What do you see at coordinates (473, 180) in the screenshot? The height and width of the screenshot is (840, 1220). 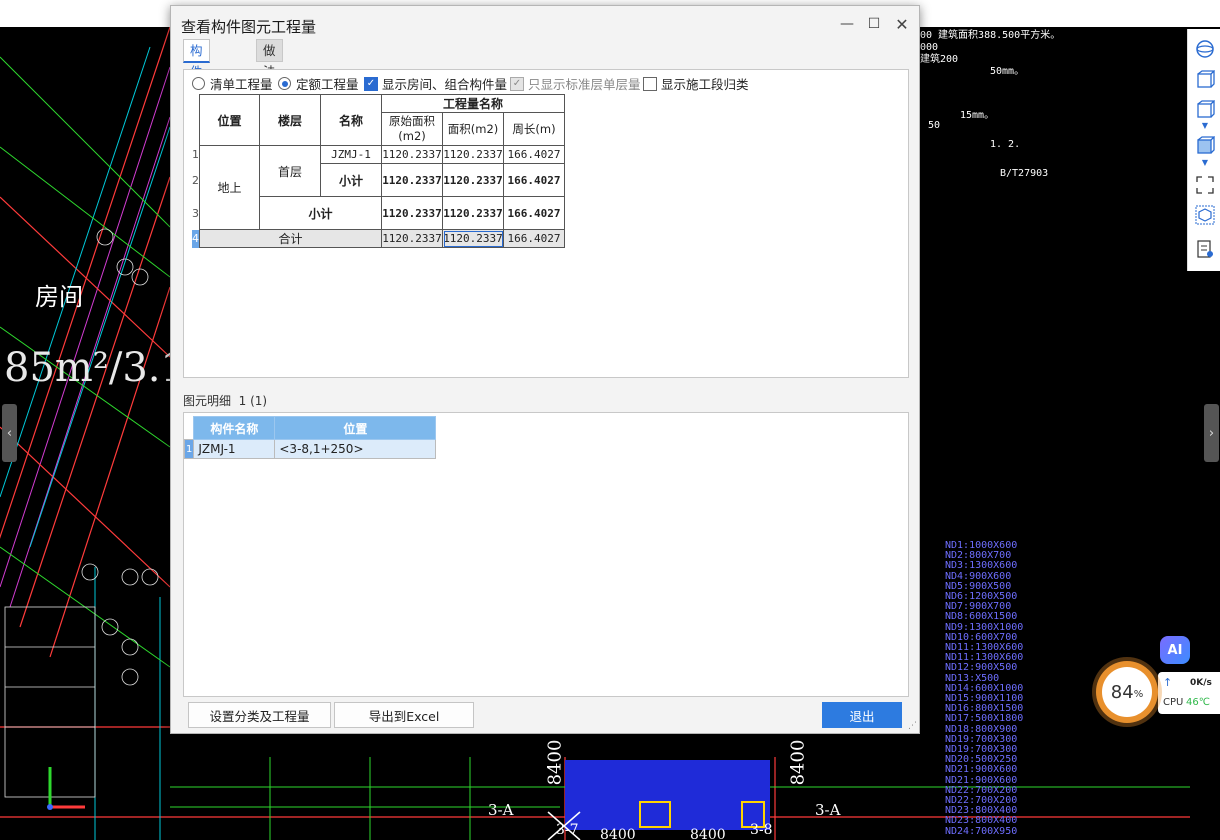 I see `cell-area: 1120.2337` at bounding box center [473, 180].